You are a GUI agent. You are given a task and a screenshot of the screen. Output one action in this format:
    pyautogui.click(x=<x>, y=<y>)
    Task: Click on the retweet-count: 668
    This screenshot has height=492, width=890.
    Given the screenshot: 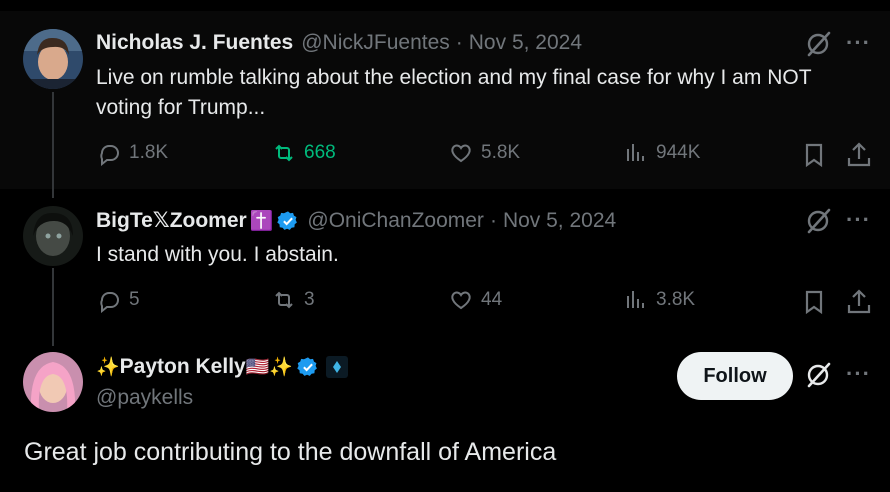 What is the action you would take?
    pyautogui.click(x=320, y=152)
    